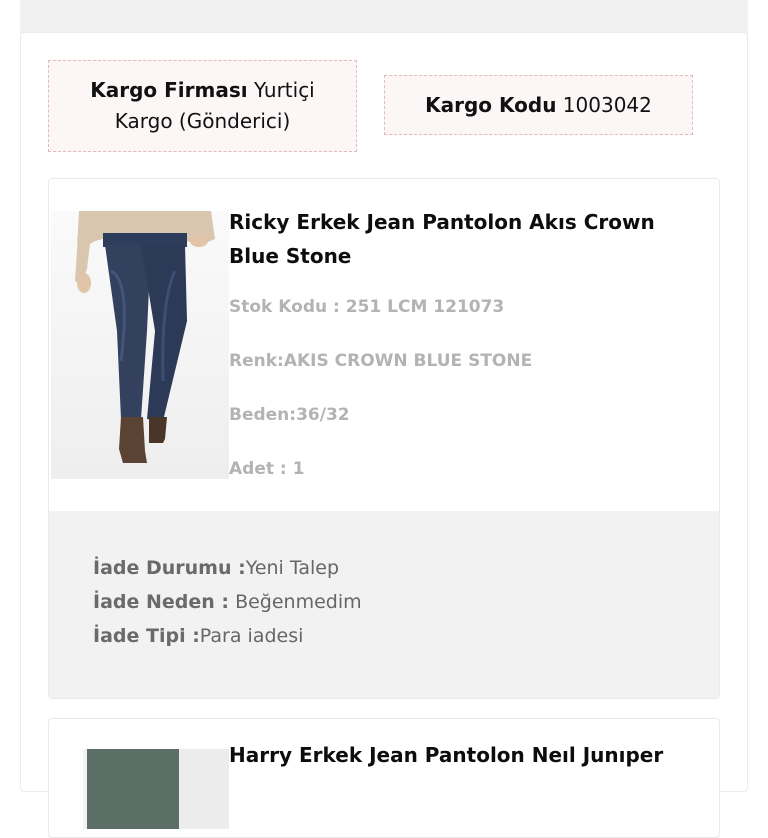 The image size is (768, 838). I want to click on cargo-firm-text: Kargo Firması Yurtiçi Kargo (Gönderici), so click(202, 106).